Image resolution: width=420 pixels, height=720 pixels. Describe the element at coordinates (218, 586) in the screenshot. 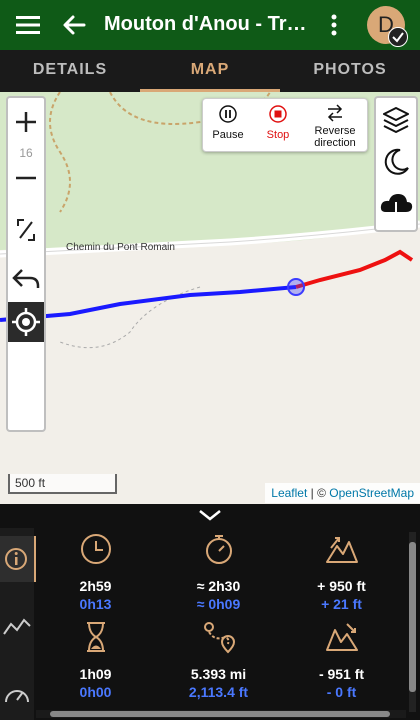

I see `stat-primary: ≈ 2h30` at that location.